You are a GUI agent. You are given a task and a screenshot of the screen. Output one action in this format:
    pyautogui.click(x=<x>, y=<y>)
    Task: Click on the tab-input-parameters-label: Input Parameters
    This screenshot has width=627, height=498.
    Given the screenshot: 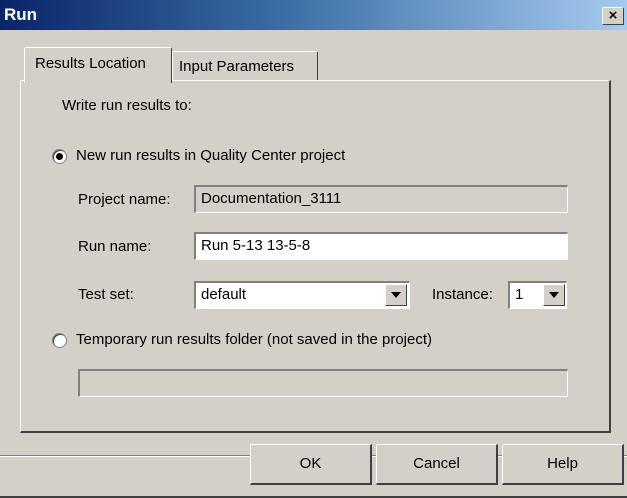 What is the action you would take?
    pyautogui.click(x=237, y=66)
    